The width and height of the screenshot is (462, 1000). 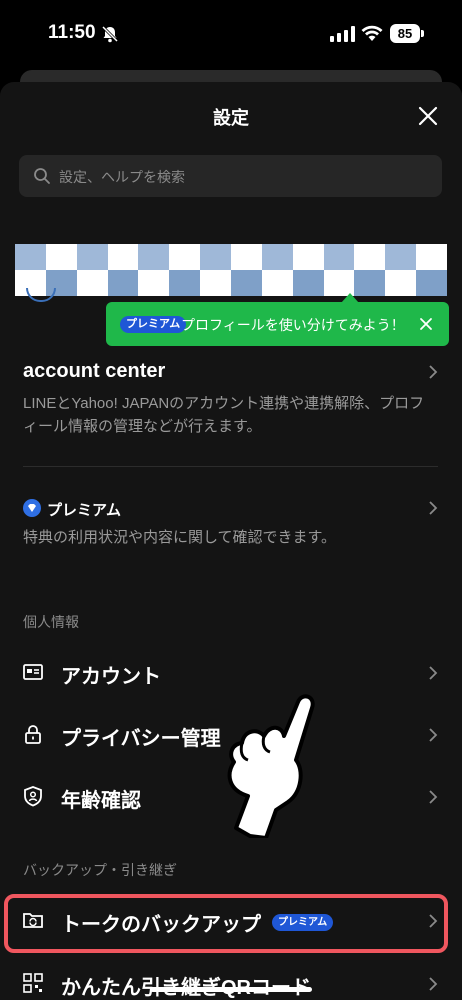 I want to click on search-input: 設定、ヘルプを検索, so click(x=230, y=176).